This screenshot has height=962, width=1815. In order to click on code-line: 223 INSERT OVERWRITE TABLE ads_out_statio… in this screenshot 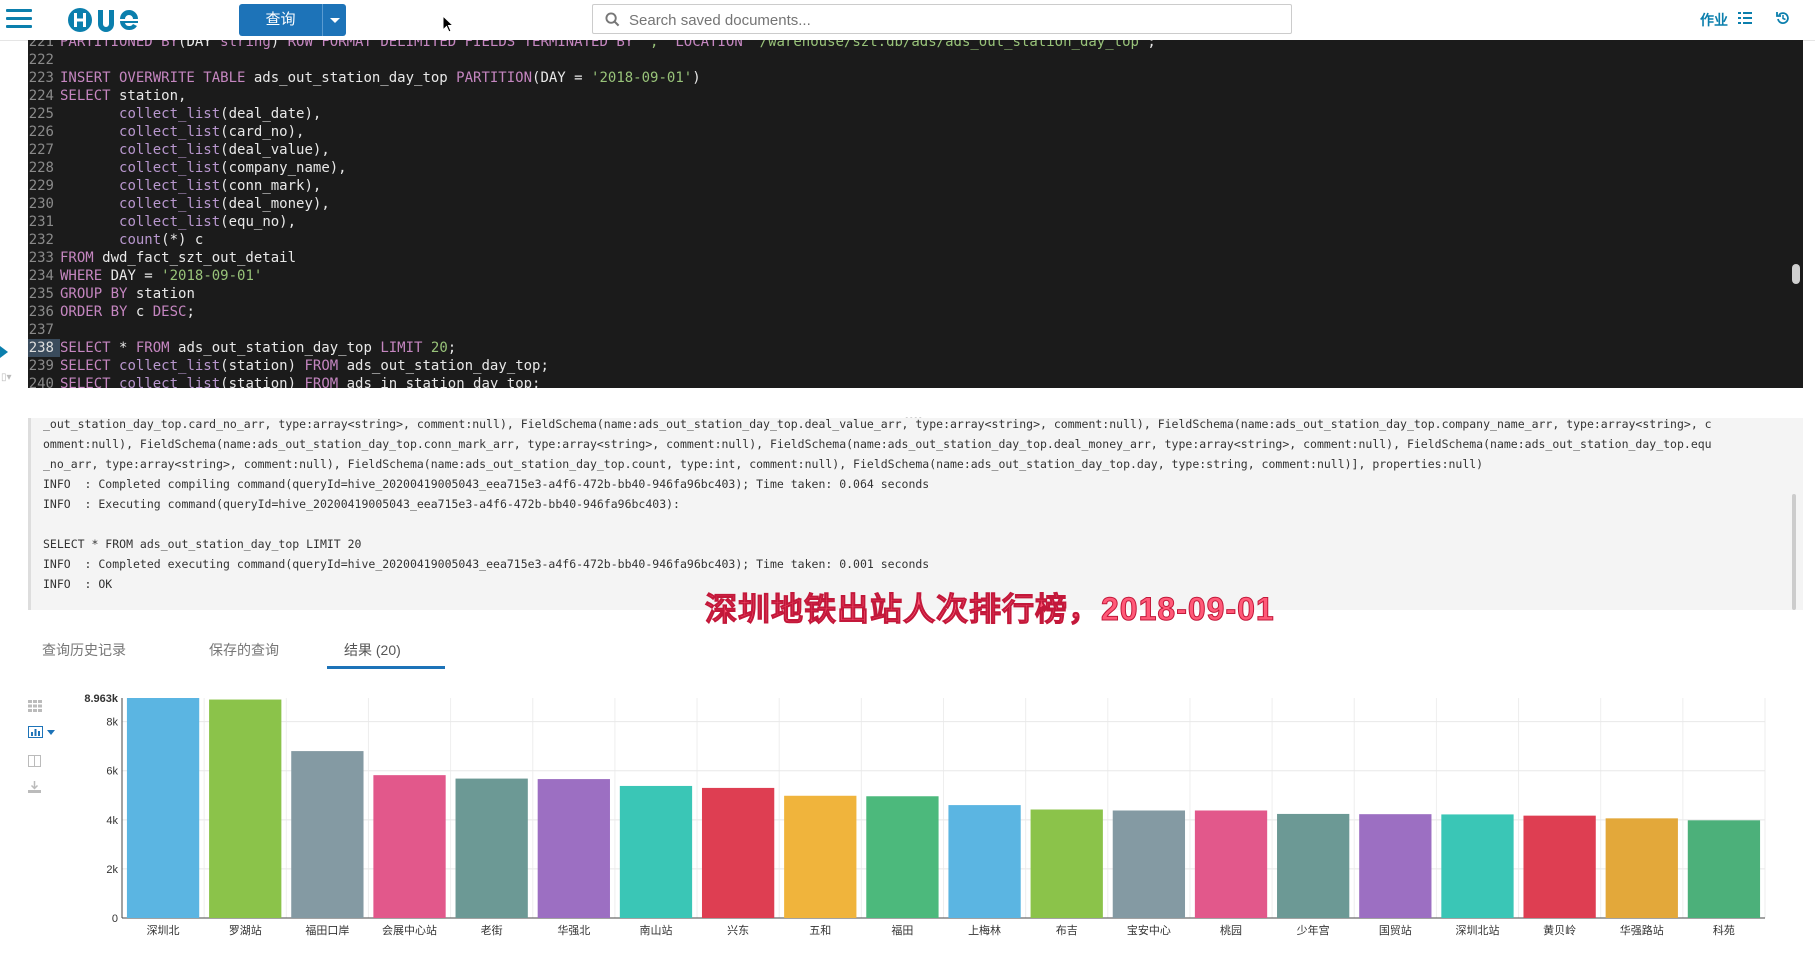, I will do `click(915, 78)`.